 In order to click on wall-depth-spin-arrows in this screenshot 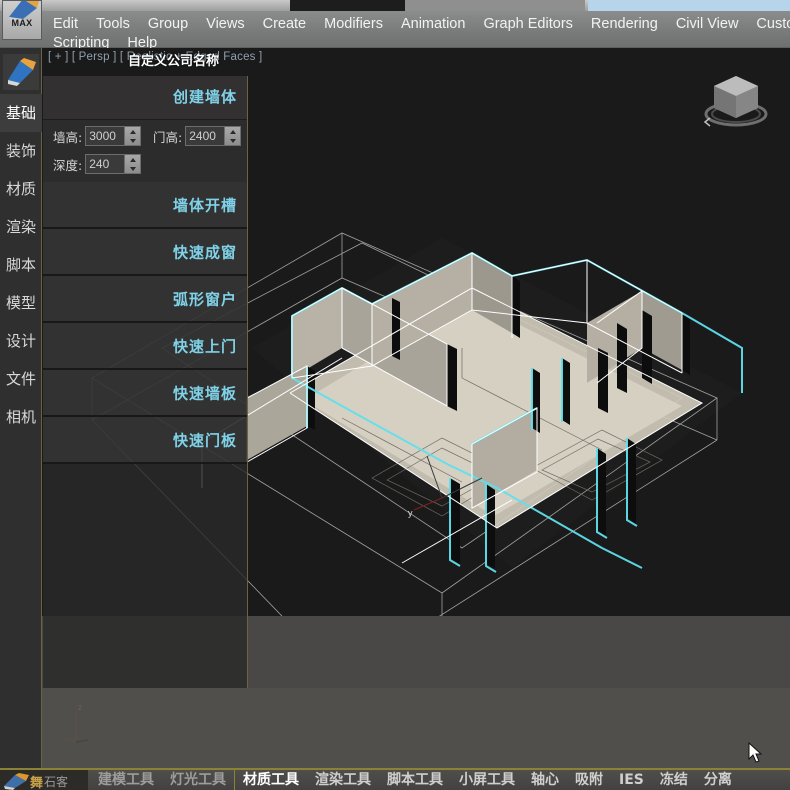, I will do `click(132, 164)`.